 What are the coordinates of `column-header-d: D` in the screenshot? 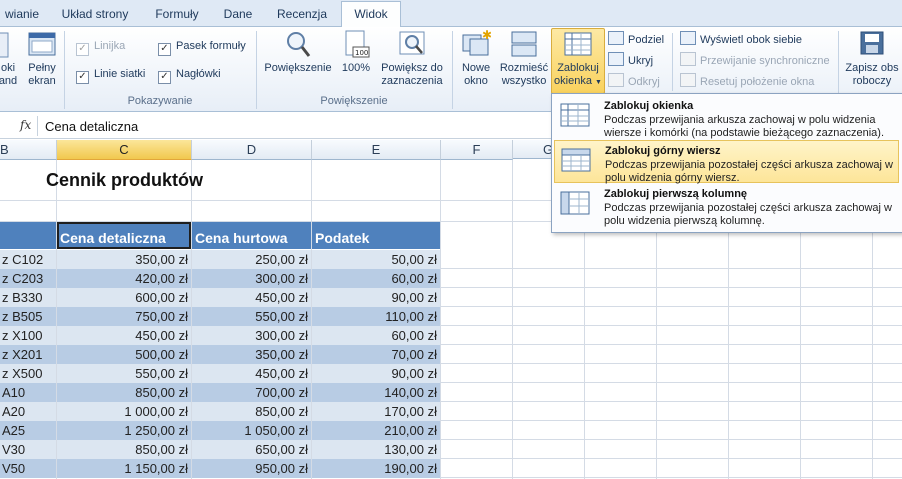 It's located at (252, 150).